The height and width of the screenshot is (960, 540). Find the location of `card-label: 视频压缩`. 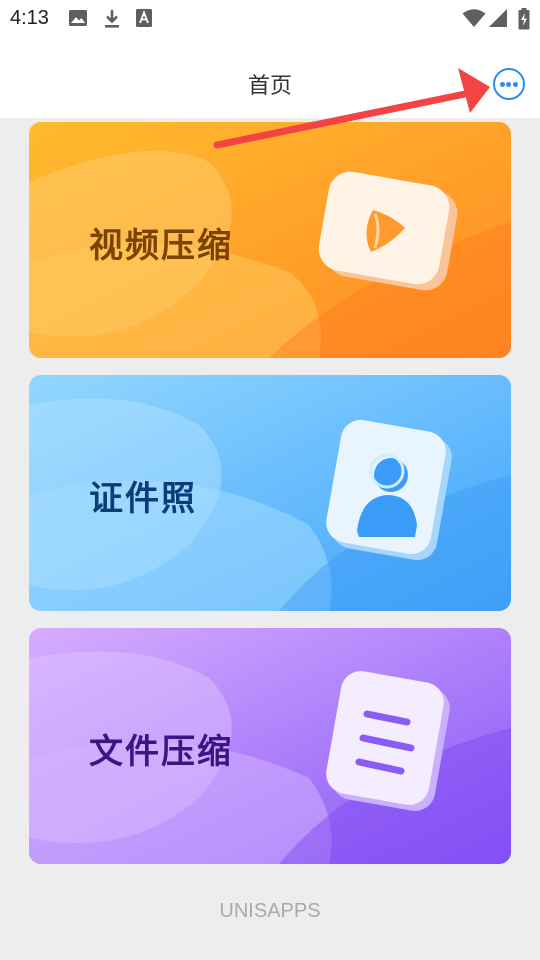

card-label: 视频压缩 is located at coordinates (161, 246).